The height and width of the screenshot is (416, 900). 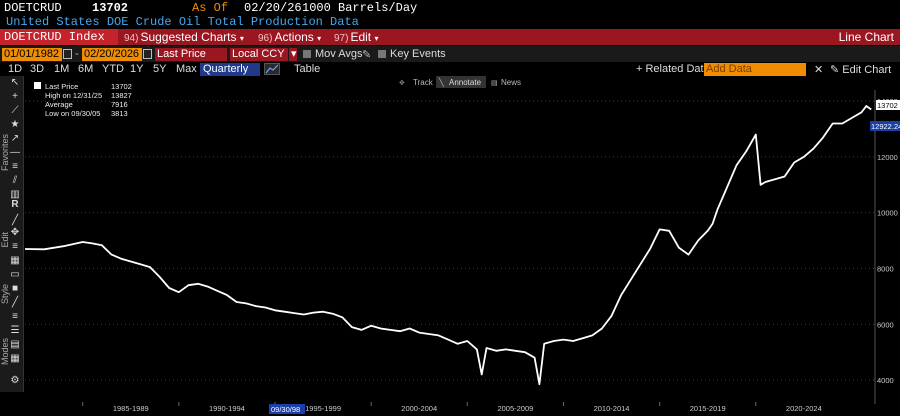 I want to click on chart-tool-label: Annotate, so click(x=465, y=82).